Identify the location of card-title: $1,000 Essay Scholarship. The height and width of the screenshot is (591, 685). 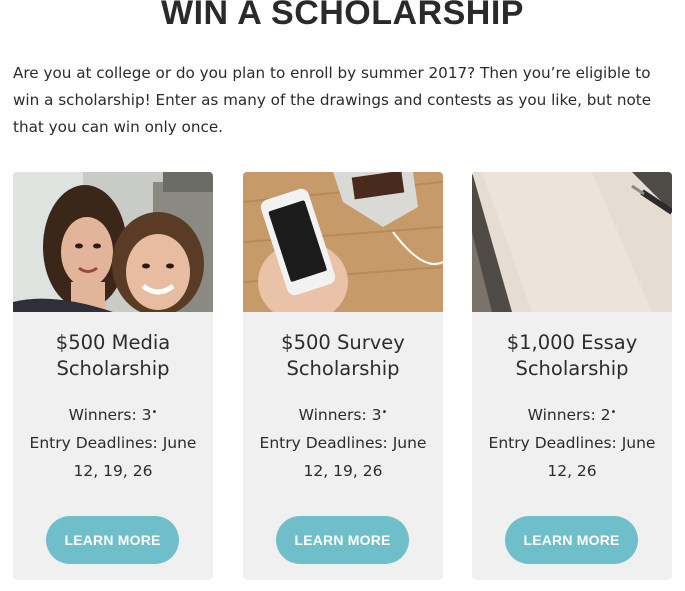
(572, 355).